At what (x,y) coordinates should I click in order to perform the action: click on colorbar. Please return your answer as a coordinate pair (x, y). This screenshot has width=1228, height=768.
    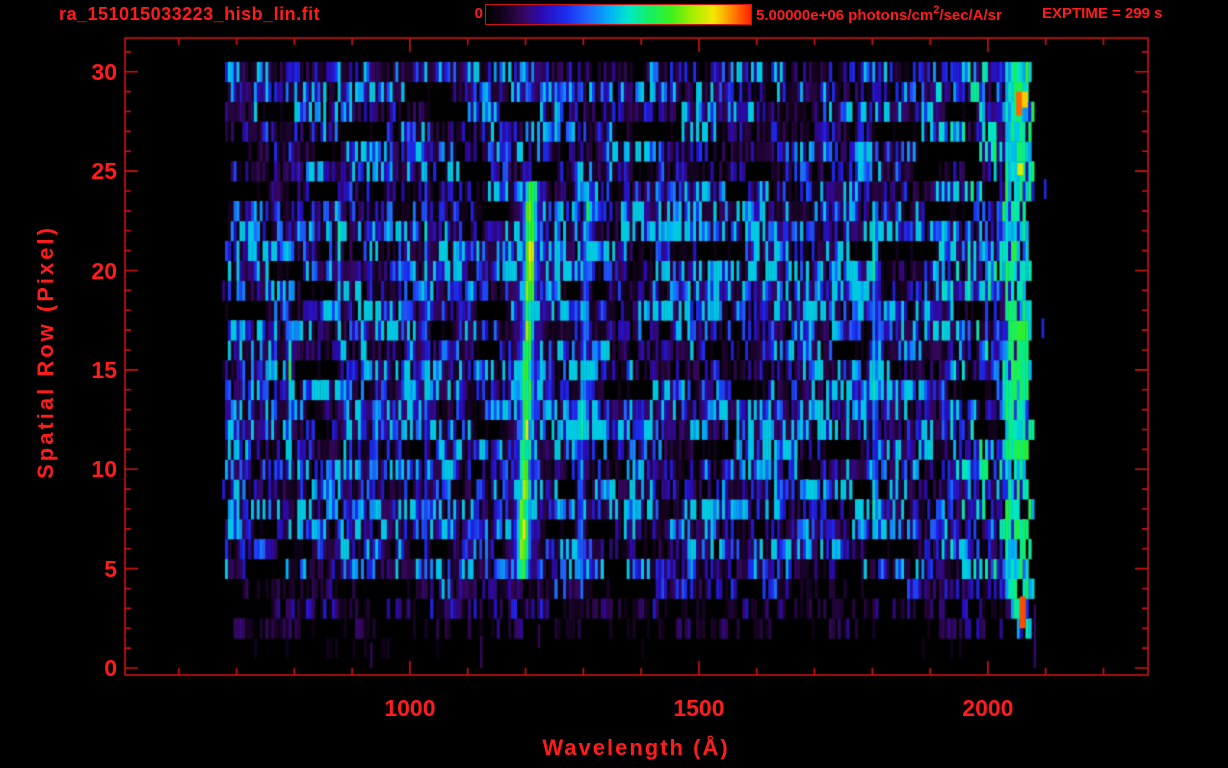
    Looking at the image, I should click on (618, 14).